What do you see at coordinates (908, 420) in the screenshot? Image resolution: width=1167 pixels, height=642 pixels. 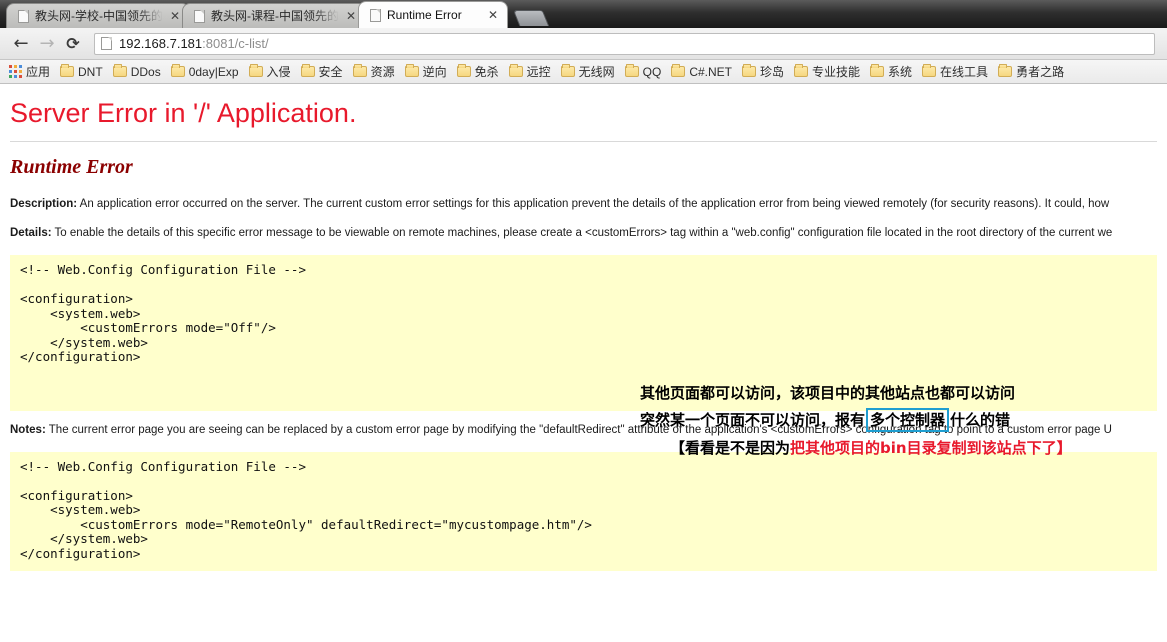 I see `annotation-highlight-box: 多个控制器` at bounding box center [908, 420].